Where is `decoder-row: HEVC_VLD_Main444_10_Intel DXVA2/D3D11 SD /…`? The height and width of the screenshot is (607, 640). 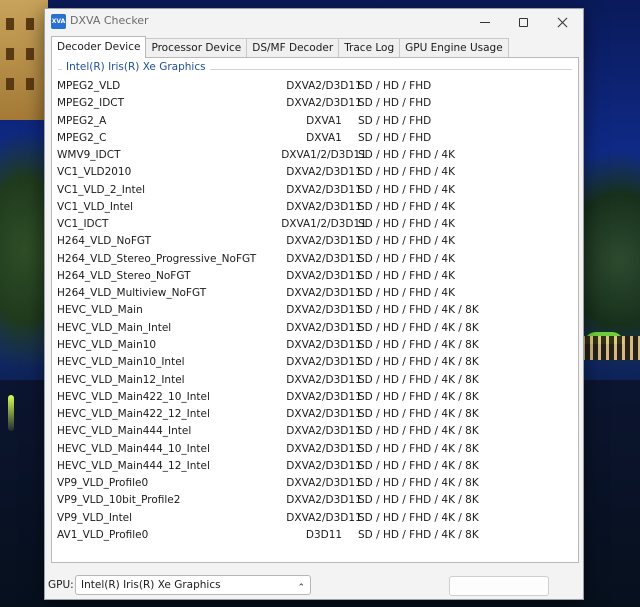 decoder-row: HEVC_VLD_Main444_10_Intel DXVA2/D3D11 SD /… is located at coordinates (315, 449).